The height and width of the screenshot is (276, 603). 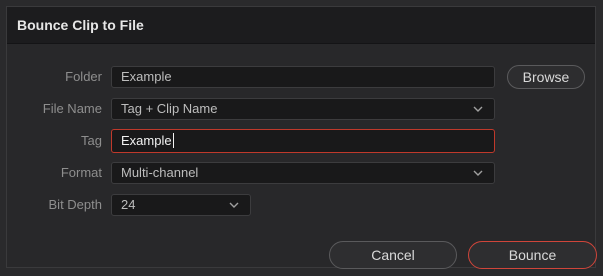 What do you see at coordinates (303, 141) in the screenshot?
I see `tag-input: Example` at bounding box center [303, 141].